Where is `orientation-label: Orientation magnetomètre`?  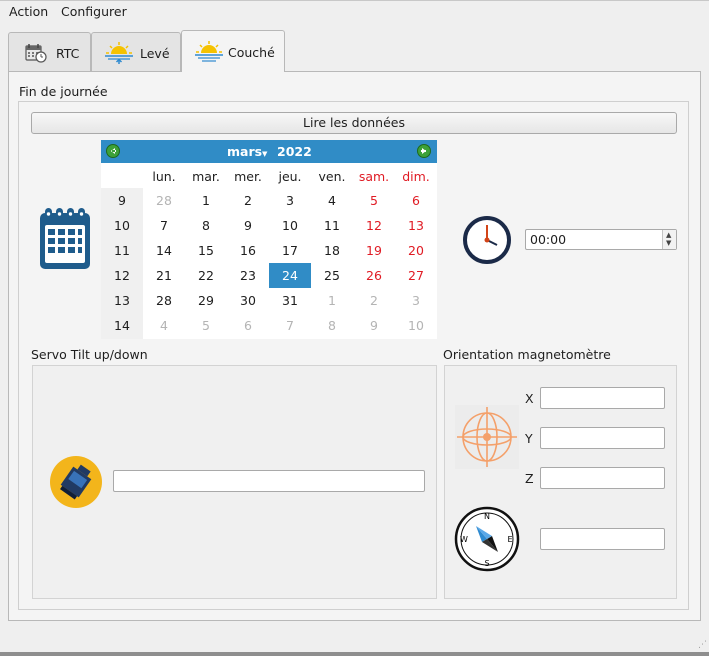 orientation-label: Orientation magnetomètre is located at coordinates (527, 354).